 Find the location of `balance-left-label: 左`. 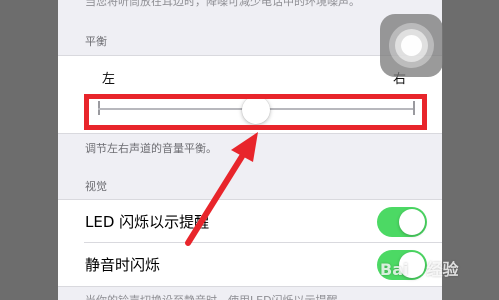

balance-left-label: 左 is located at coordinates (109, 79).